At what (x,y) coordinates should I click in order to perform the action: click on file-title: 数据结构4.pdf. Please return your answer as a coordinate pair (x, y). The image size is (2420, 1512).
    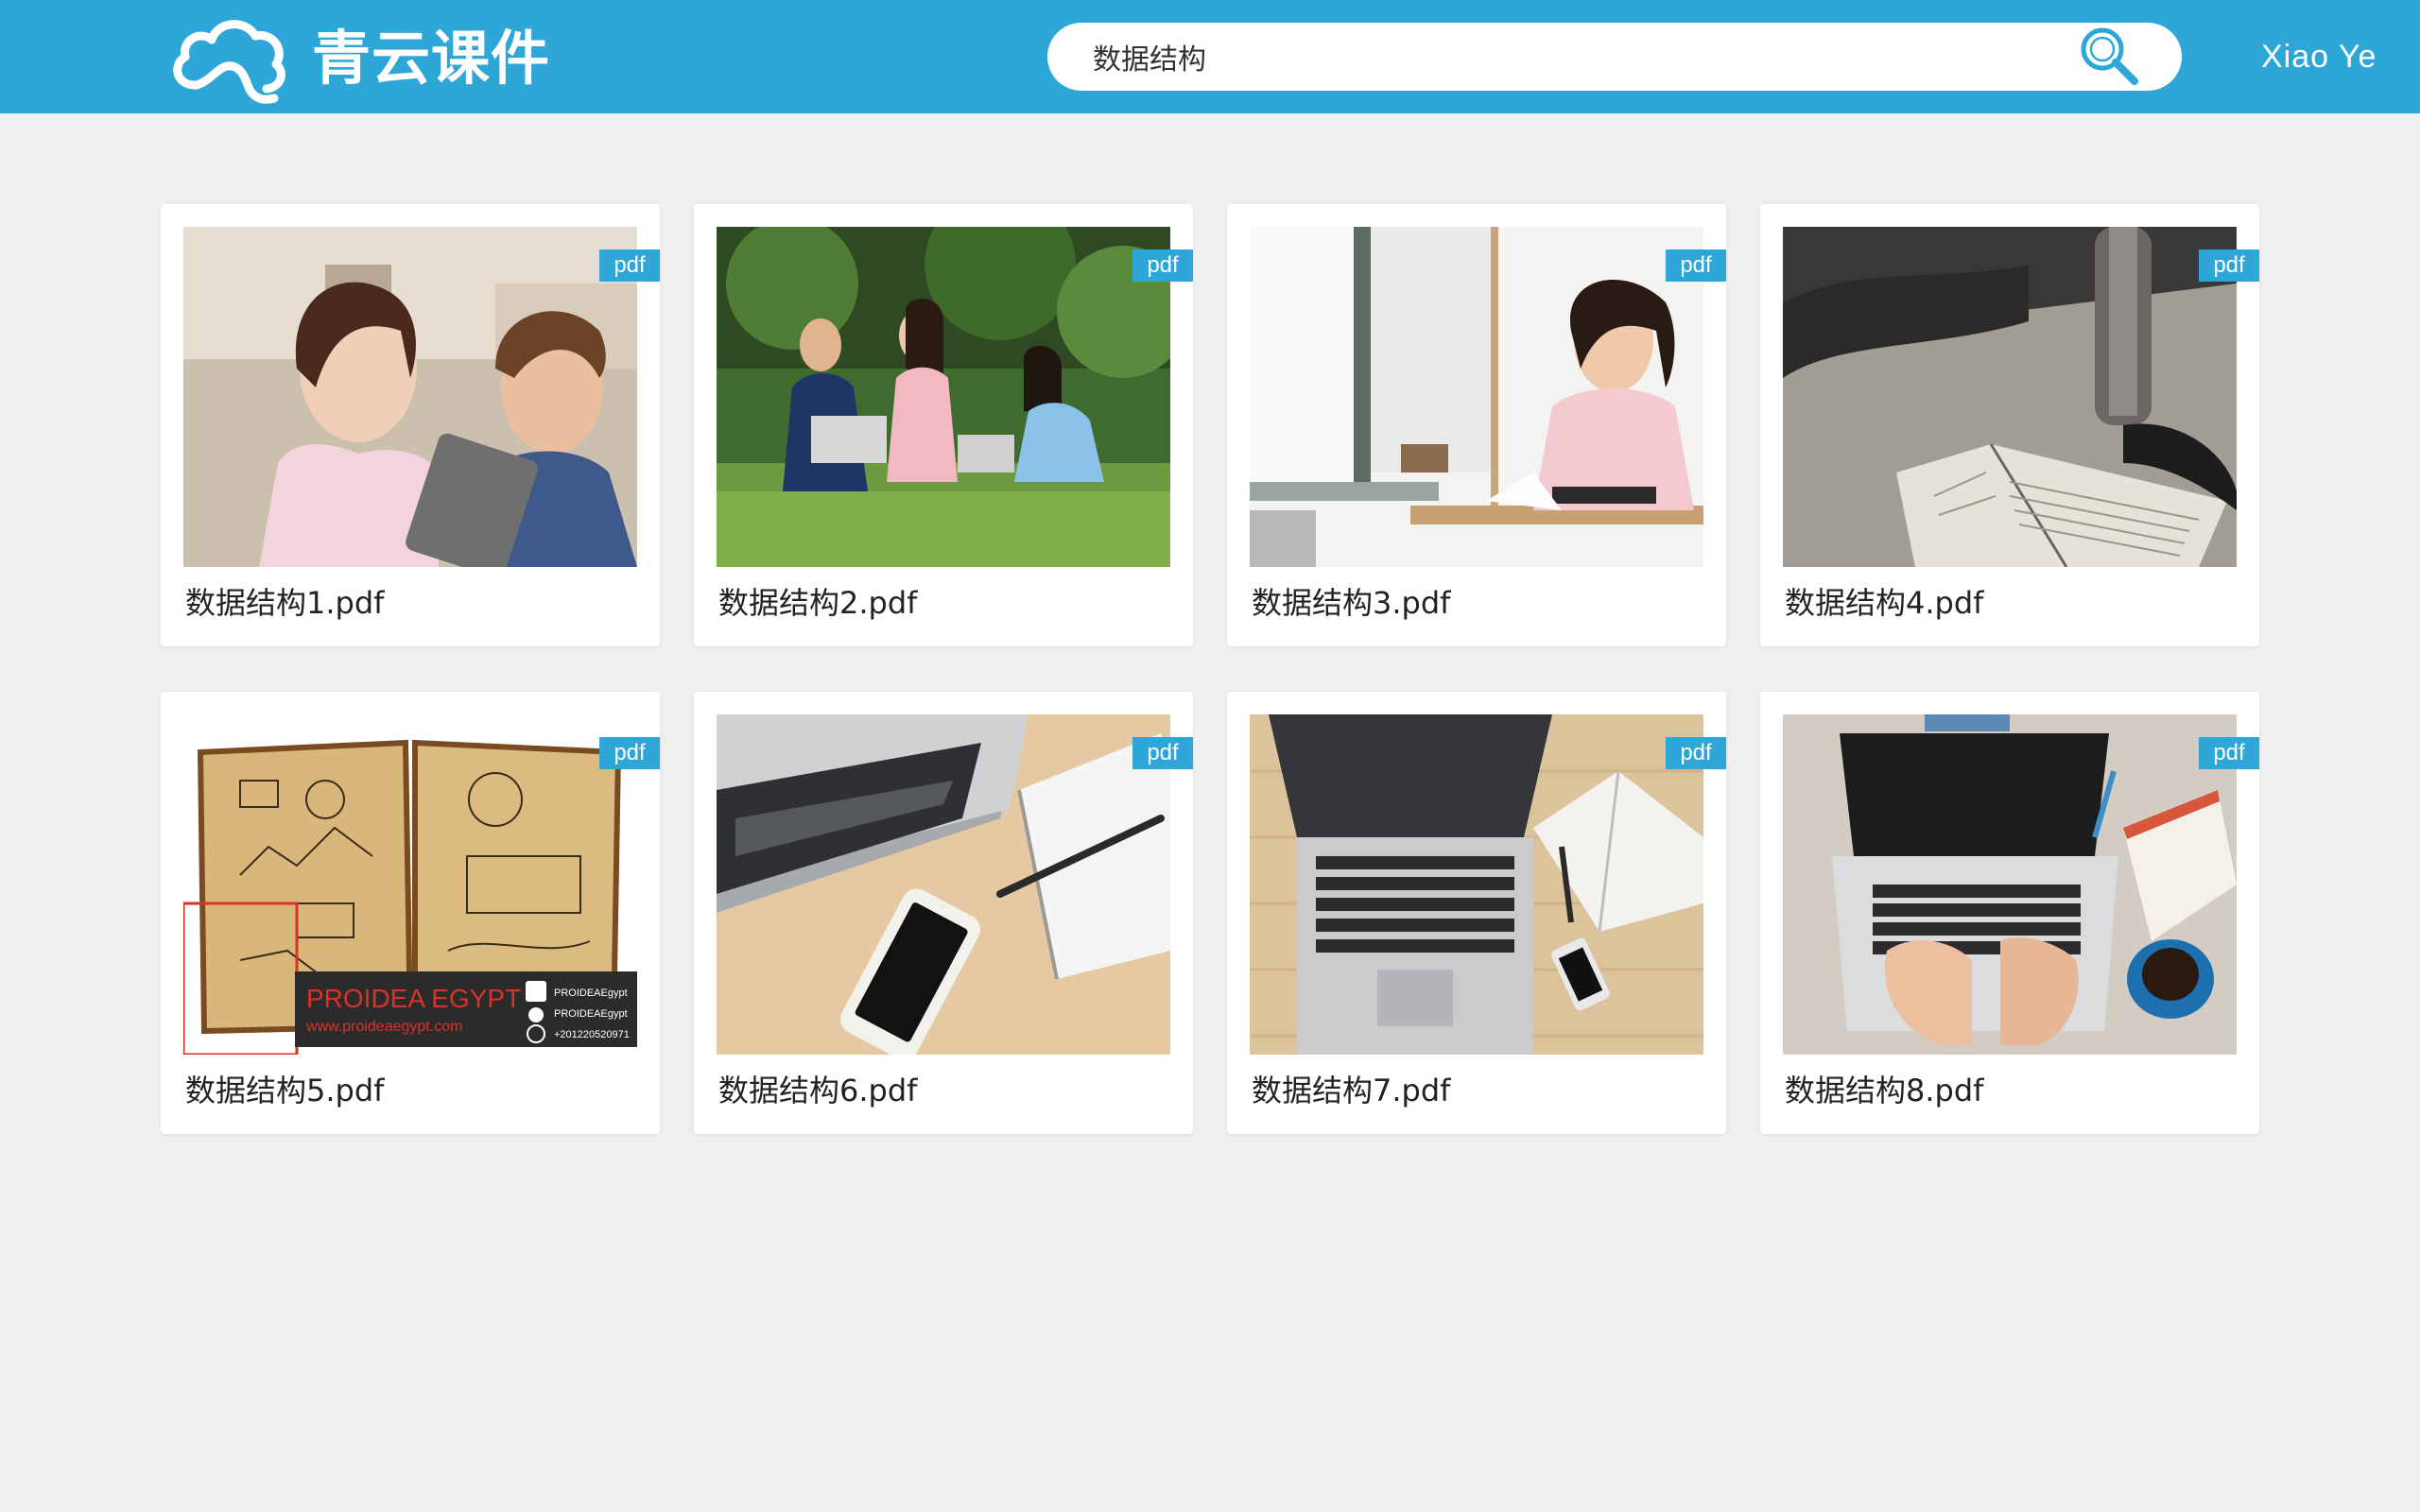
    Looking at the image, I should click on (1884, 603).